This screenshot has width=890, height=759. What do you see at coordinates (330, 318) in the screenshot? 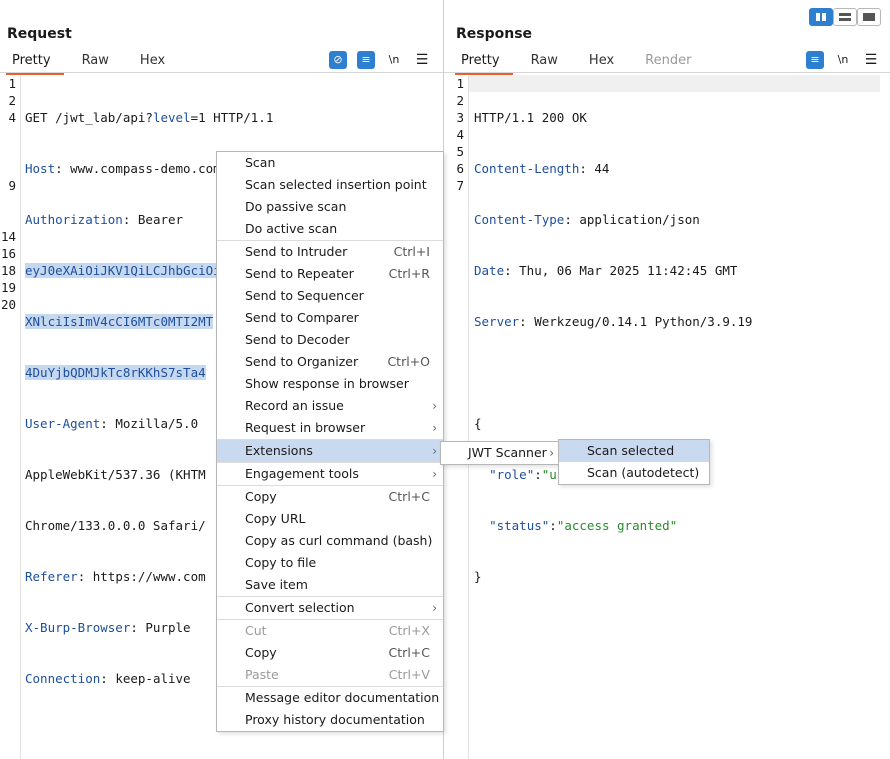
I see `menu-item-send-comparer: Send to Comparer` at bounding box center [330, 318].